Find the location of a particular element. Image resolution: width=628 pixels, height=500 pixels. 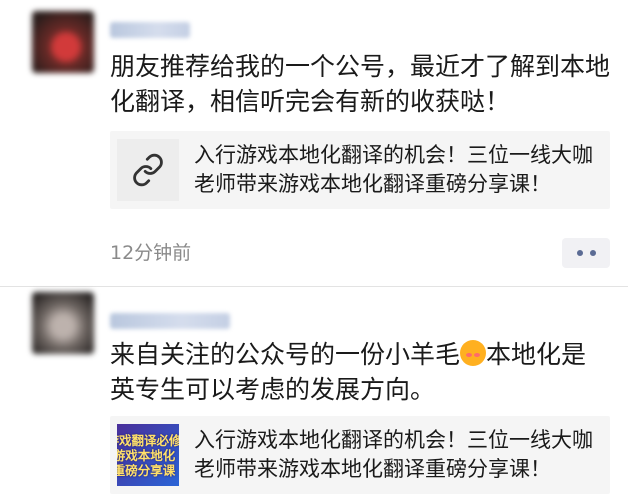

post-text: 来自关注的公众号的一份小羊毛 本地化是英专生可以考虑的发展方向。 is located at coordinates (348, 372).